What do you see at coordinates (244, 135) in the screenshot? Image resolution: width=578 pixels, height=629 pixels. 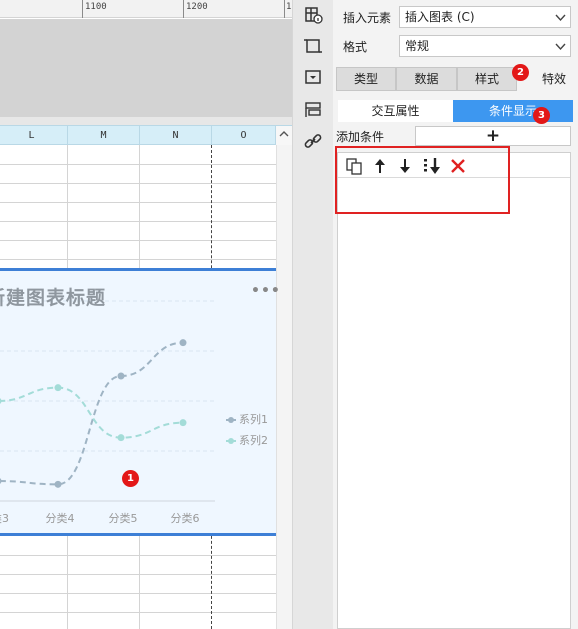 I see `column-header-o: O` at bounding box center [244, 135].